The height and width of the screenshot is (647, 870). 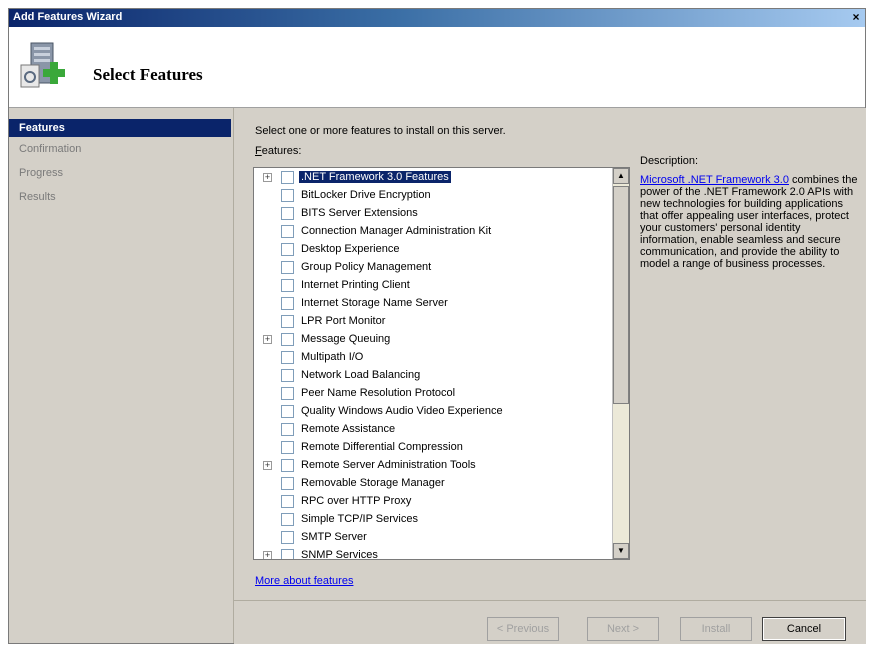 I want to click on feature-row: + .NET Framework 3.0 Features, so click(x=433, y=178).